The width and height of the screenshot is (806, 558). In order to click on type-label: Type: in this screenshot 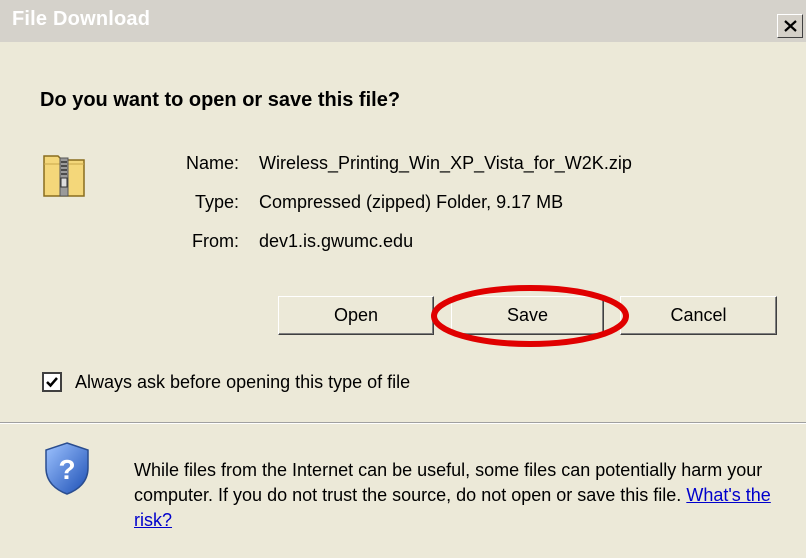, I will do `click(216, 202)`.